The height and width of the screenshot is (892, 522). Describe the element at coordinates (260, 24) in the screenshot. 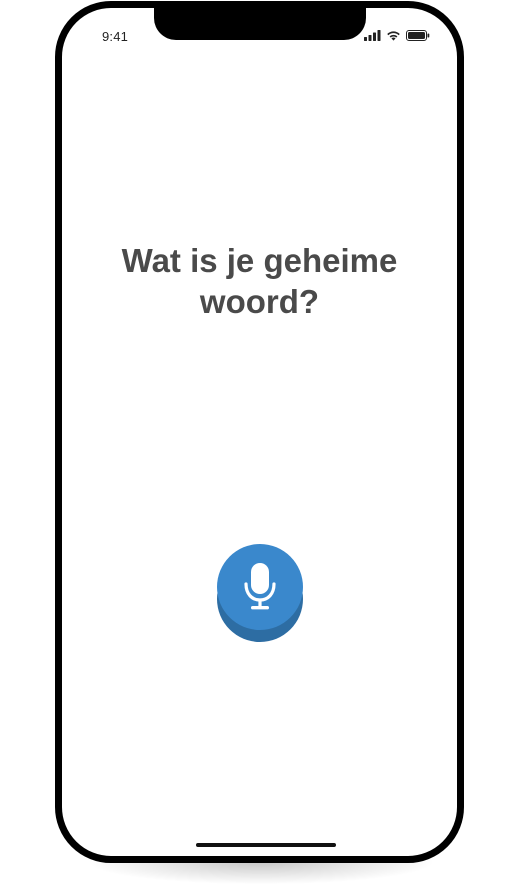

I see `phone-notch` at that location.